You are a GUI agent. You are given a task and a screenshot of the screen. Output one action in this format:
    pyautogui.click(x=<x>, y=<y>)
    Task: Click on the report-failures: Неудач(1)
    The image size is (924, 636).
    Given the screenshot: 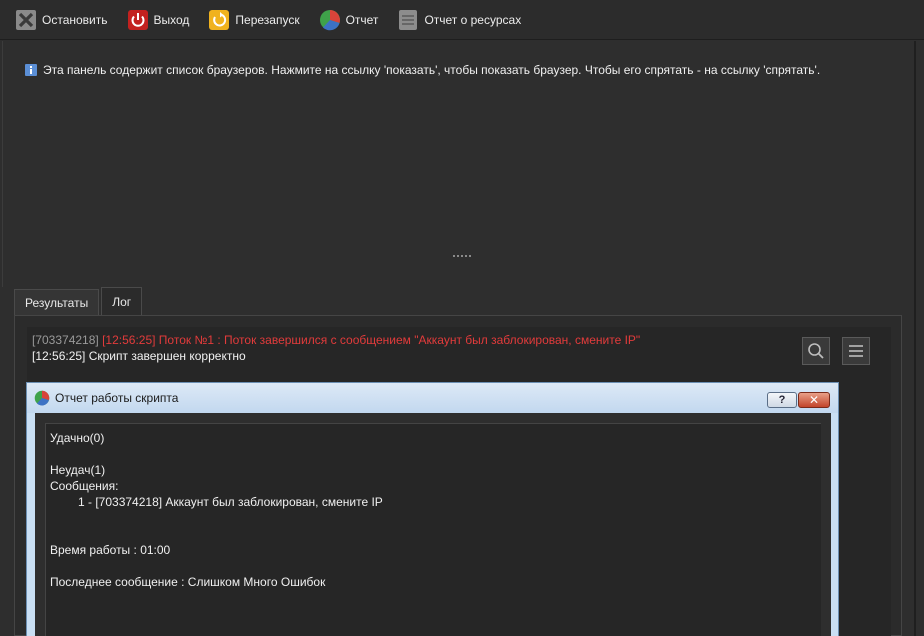 What is the action you would take?
    pyautogui.click(x=78, y=470)
    